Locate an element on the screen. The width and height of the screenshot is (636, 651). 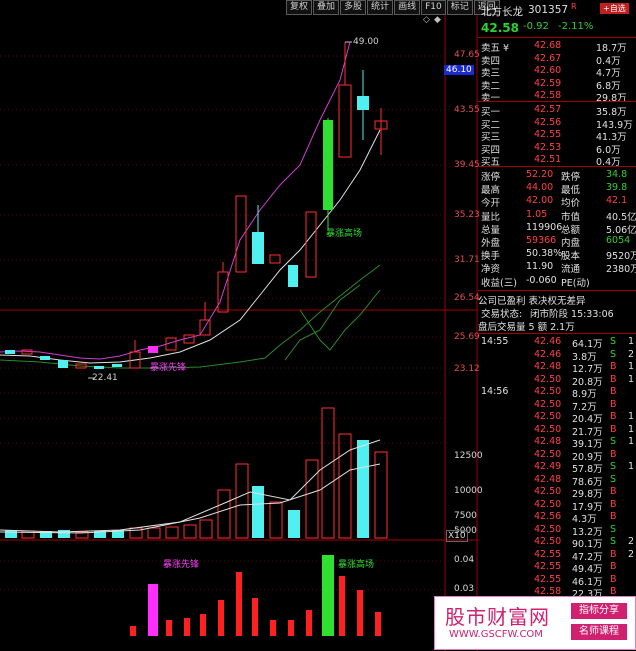
stat-row: 外盘 59366 内盘 6054 is located at coordinates (557, 242).